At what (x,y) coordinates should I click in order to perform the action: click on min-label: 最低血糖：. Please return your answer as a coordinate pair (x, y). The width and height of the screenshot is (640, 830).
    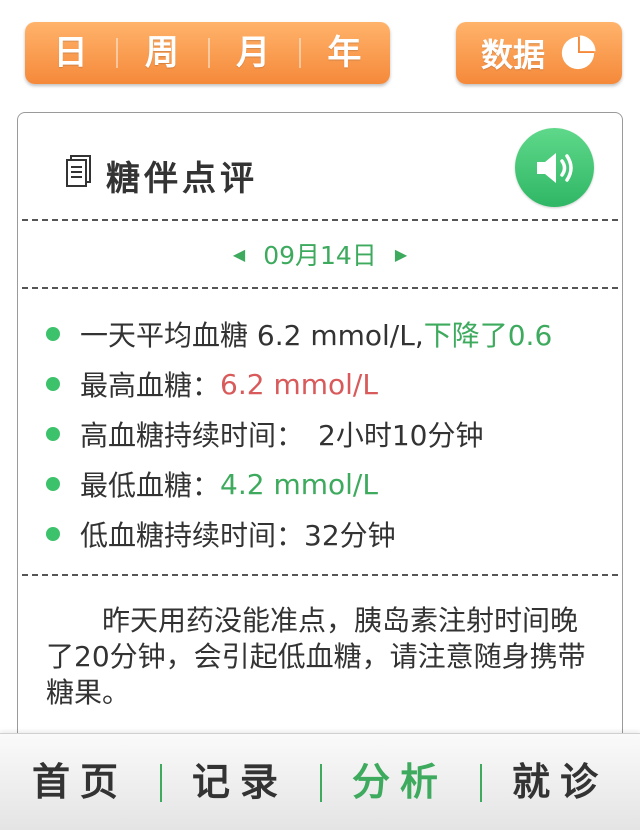
    Looking at the image, I should click on (150, 485).